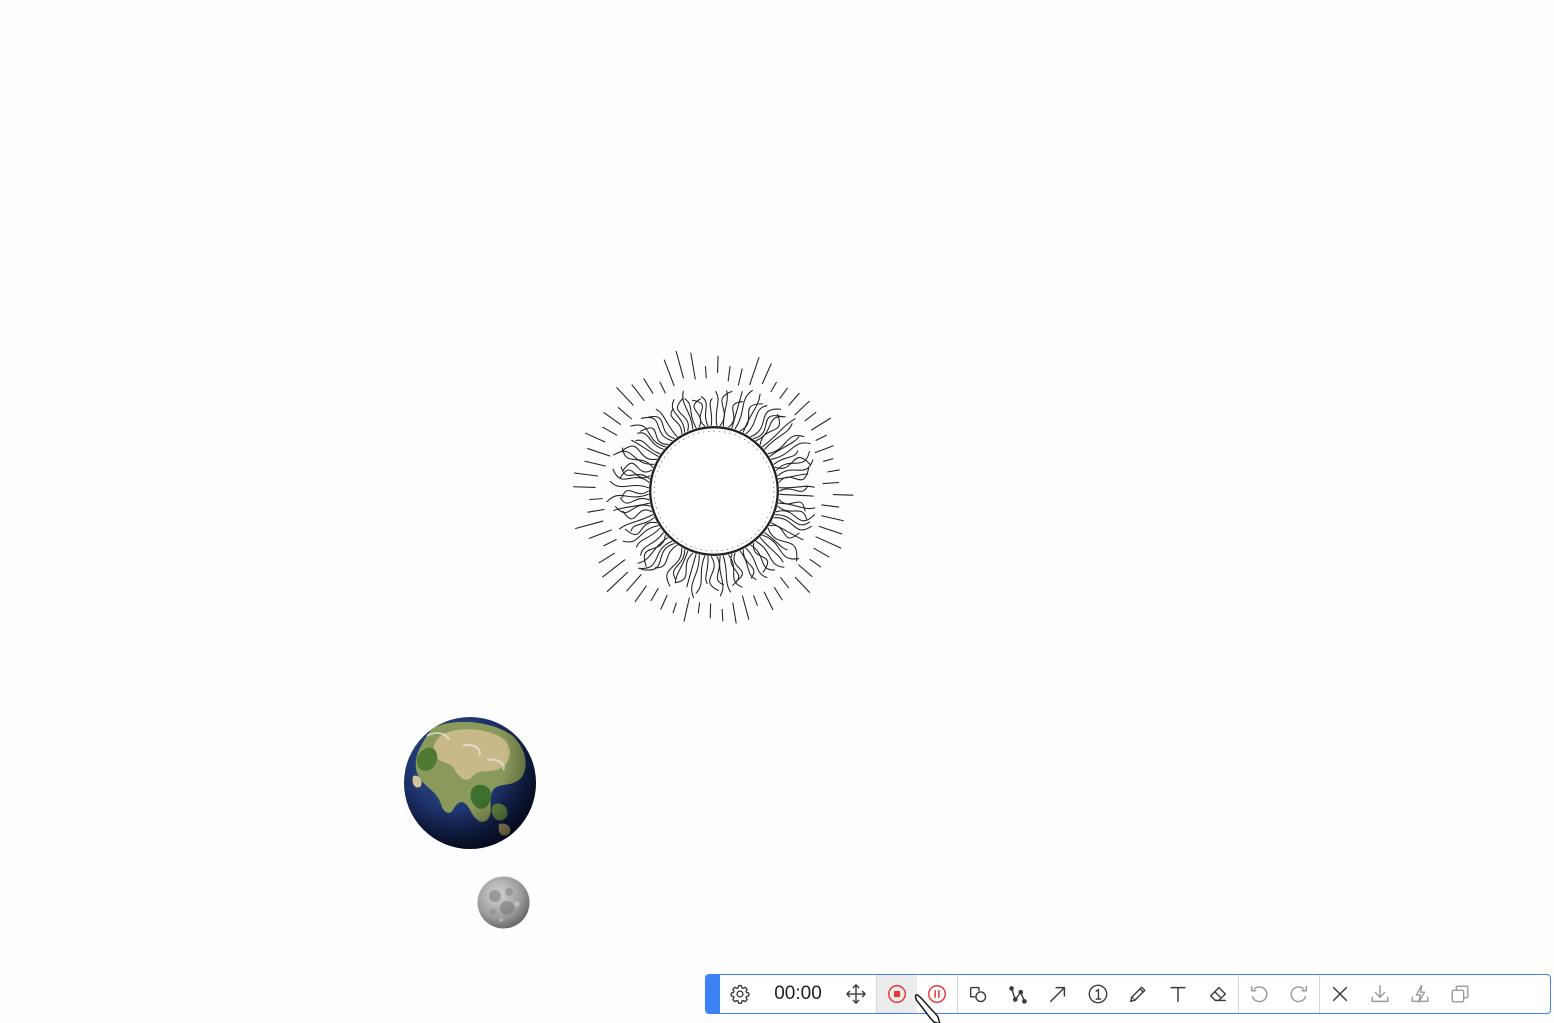  I want to click on annotation-toolbar: 00:00, so click(1128, 994).